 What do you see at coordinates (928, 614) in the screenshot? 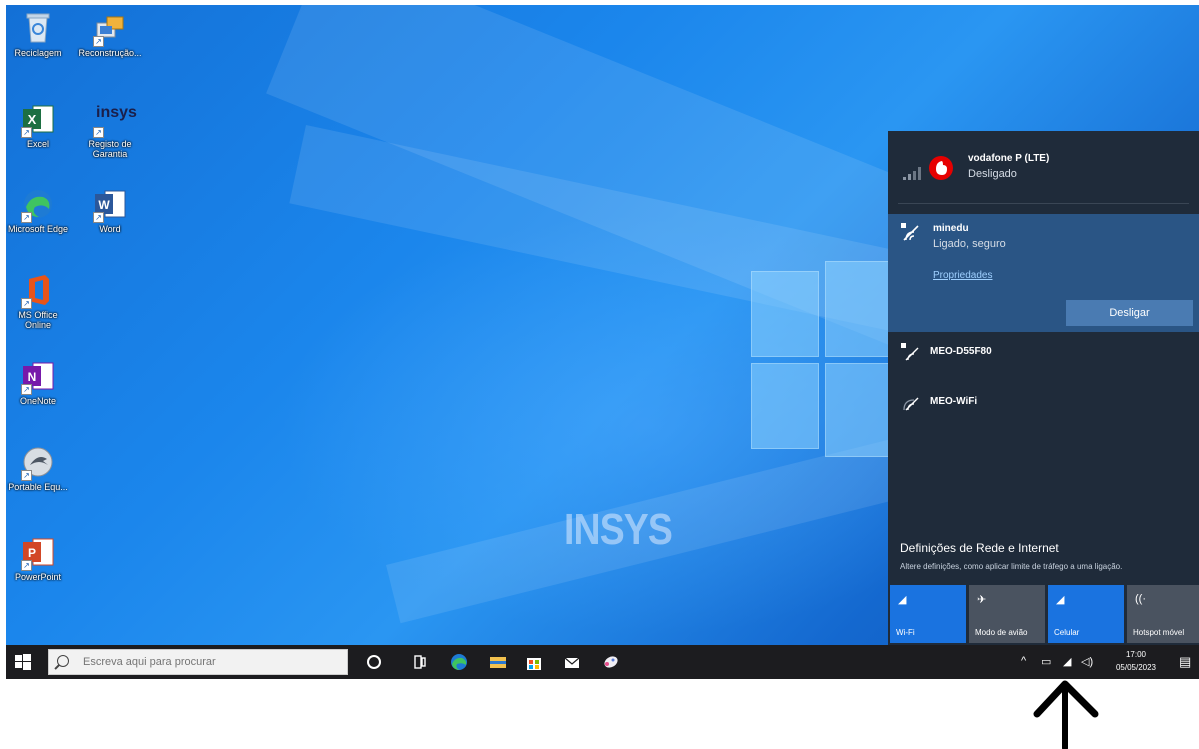
I see `quick-action-wifi: ◢ Wi-Fi` at bounding box center [928, 614].